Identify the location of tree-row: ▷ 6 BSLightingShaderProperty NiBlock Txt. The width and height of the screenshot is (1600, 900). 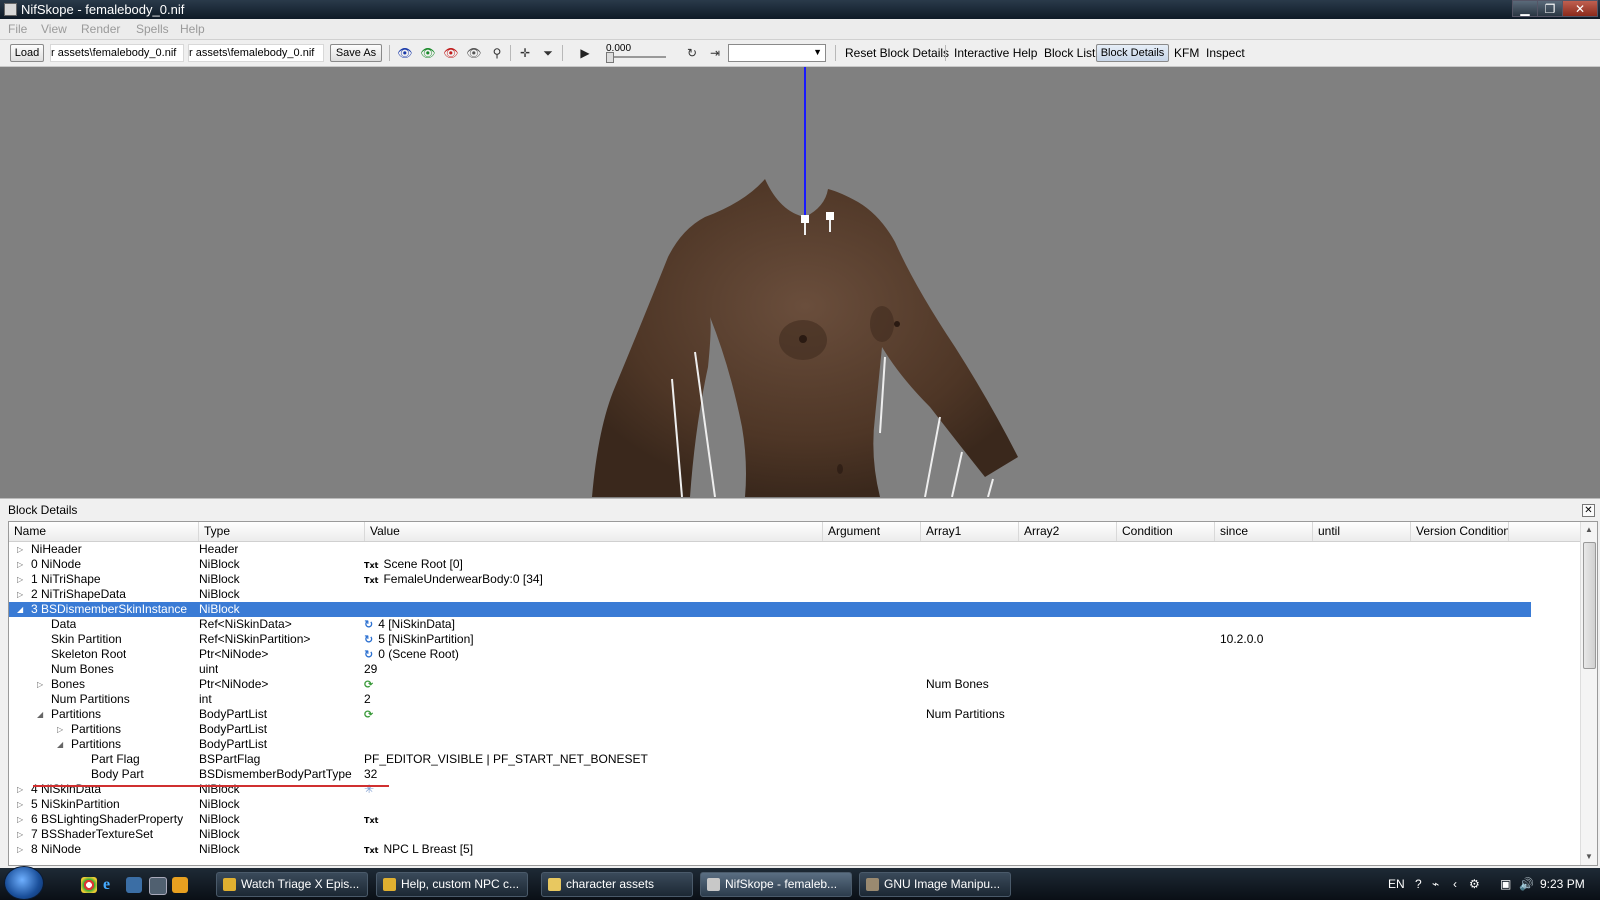
(770, 819).